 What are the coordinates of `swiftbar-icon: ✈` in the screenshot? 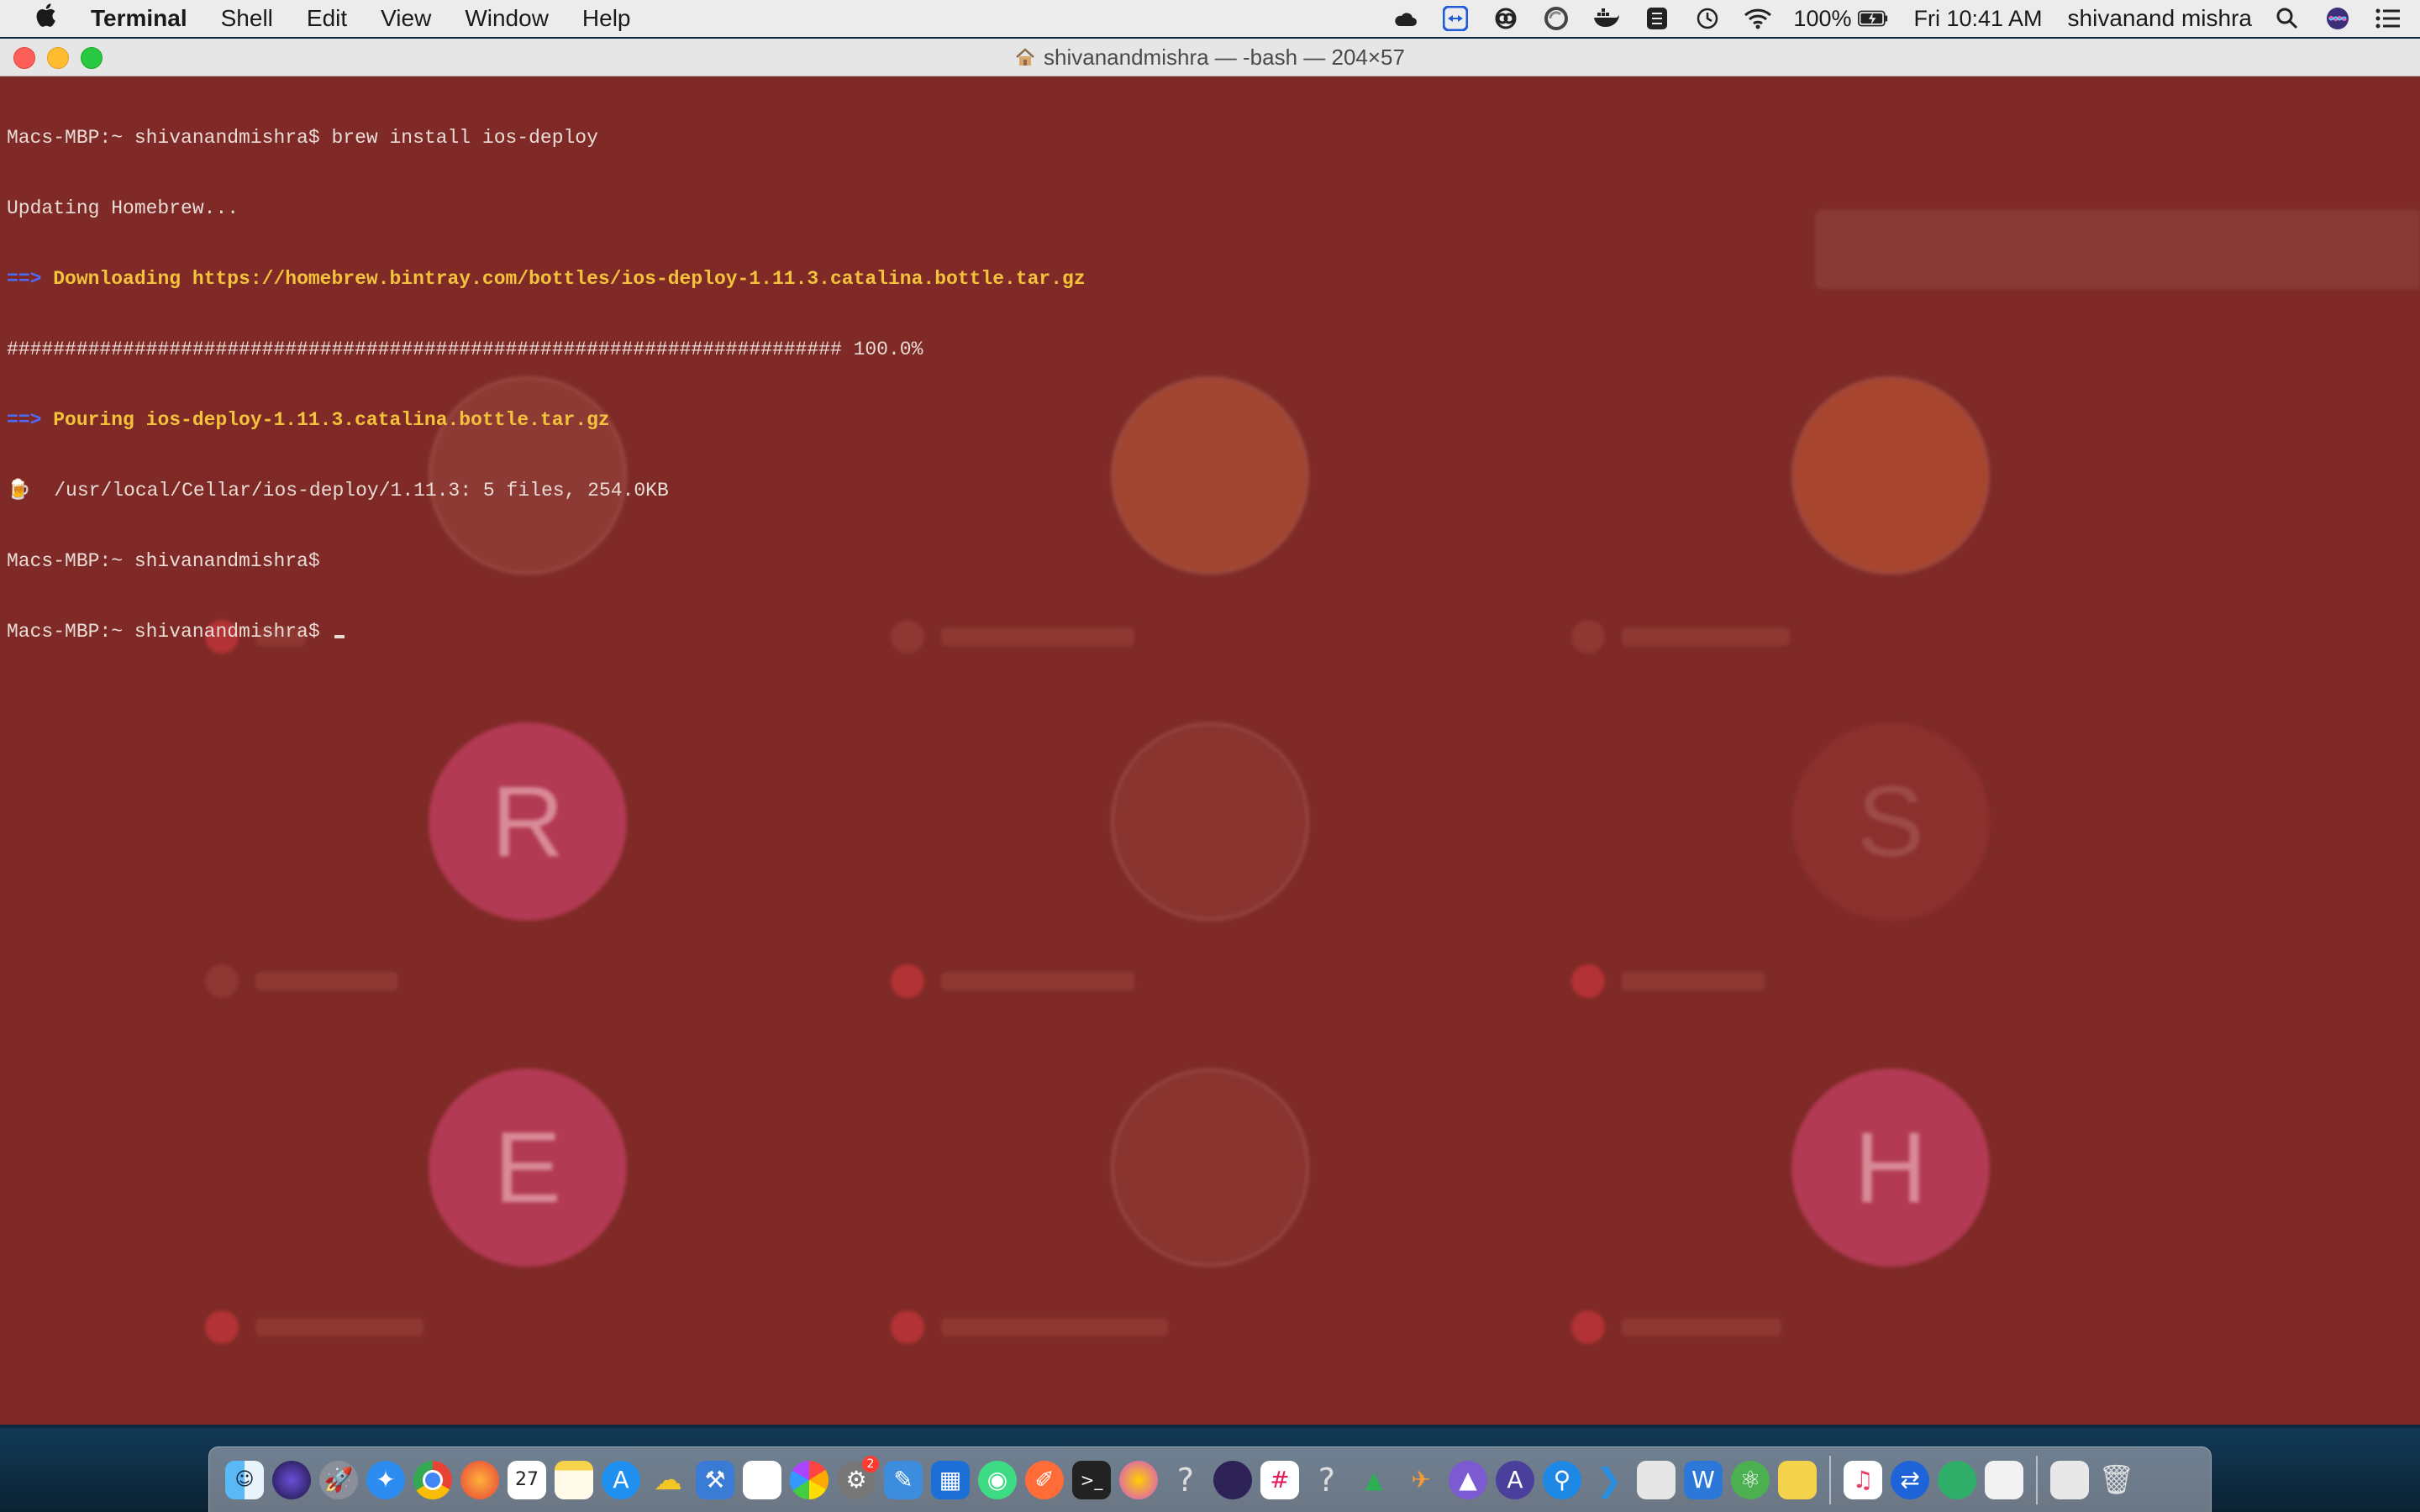 It's located at (1421, 1480).